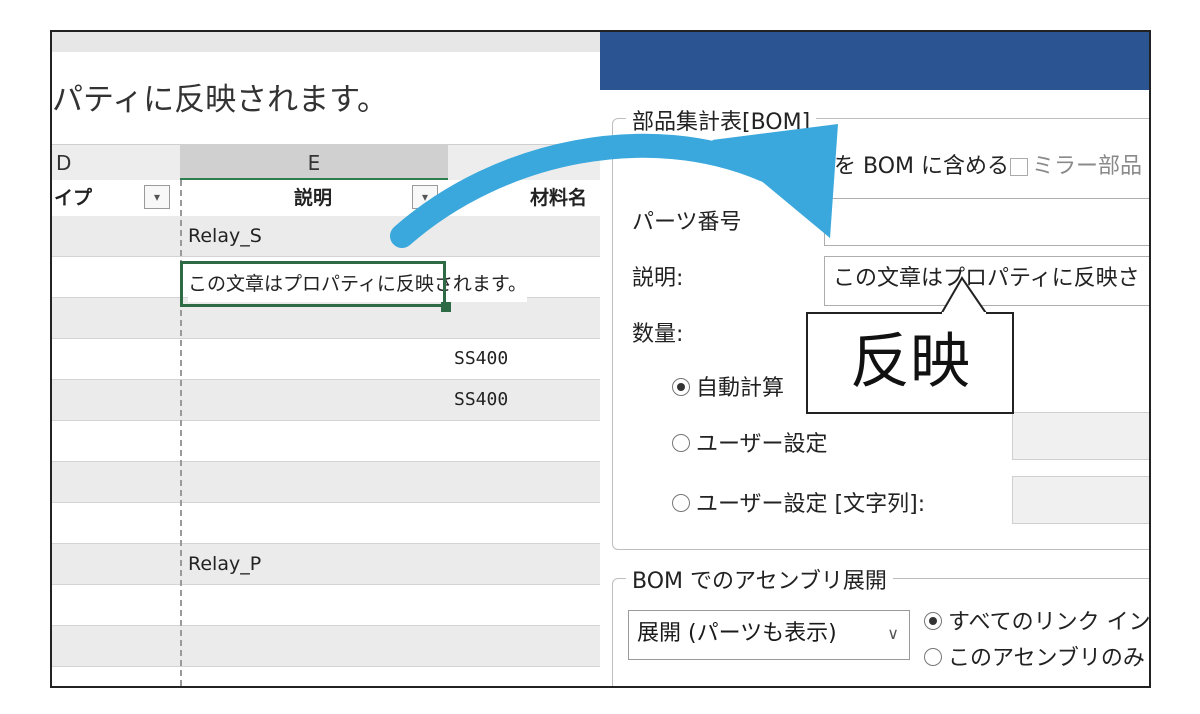 The width and height of the screenshot is (1200, 714). I want to click on callout-pointer-mask, so click(964, 315).